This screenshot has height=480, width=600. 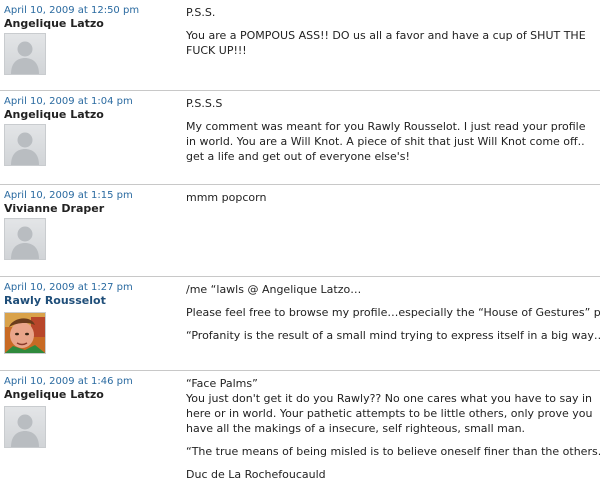 I want to click on comment-paragraph: mmm popcorn, so click(x=226, y=197).